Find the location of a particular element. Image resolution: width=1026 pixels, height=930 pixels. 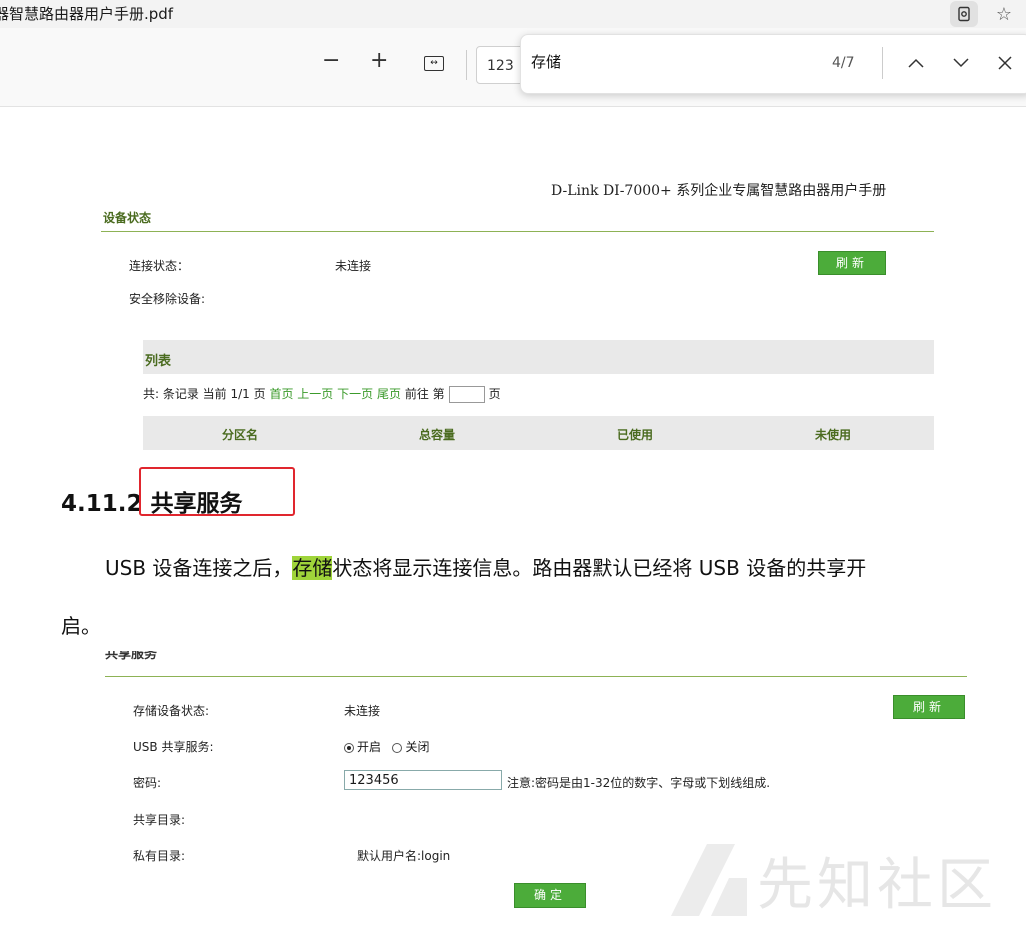

refresh-button: 刷新 is located at coordinates (852, 263).